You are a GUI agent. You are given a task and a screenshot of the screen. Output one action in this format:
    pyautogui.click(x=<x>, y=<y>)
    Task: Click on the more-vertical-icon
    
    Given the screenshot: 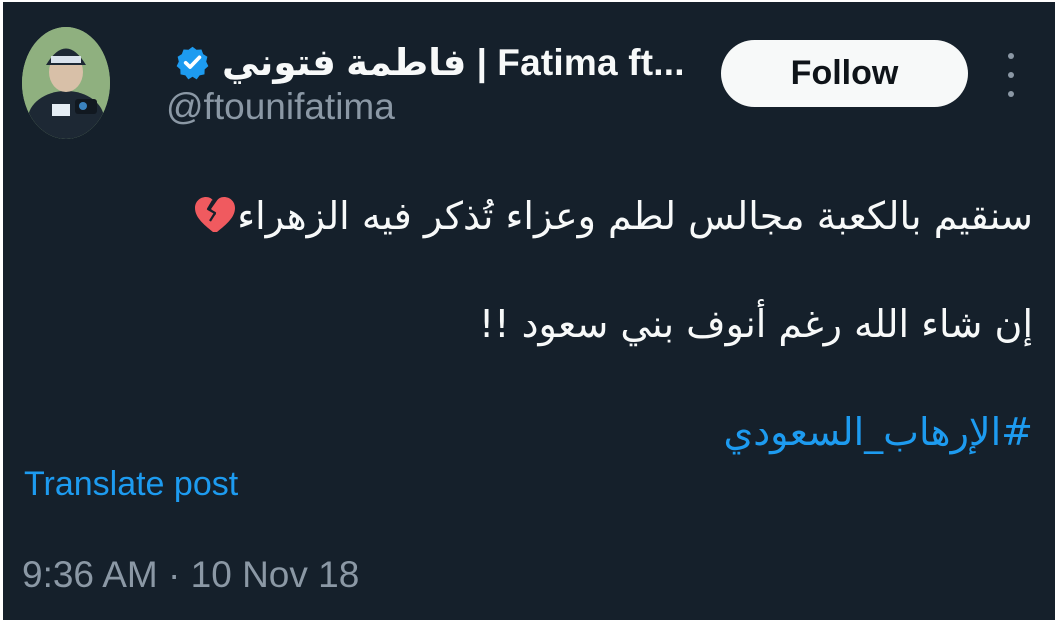 What is the action you would take?
    pyautogui.click(x=1011, y=75)
    